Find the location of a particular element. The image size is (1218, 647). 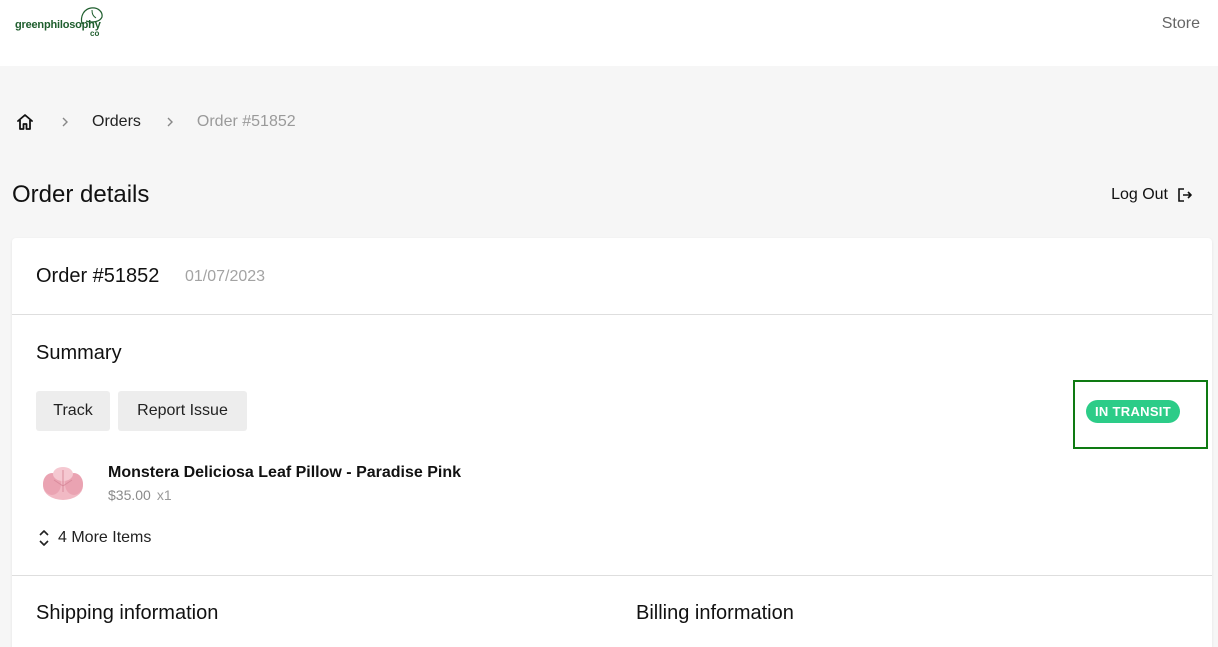

more-items-toggle: 4 More Items is located at coordinates (94, 538).